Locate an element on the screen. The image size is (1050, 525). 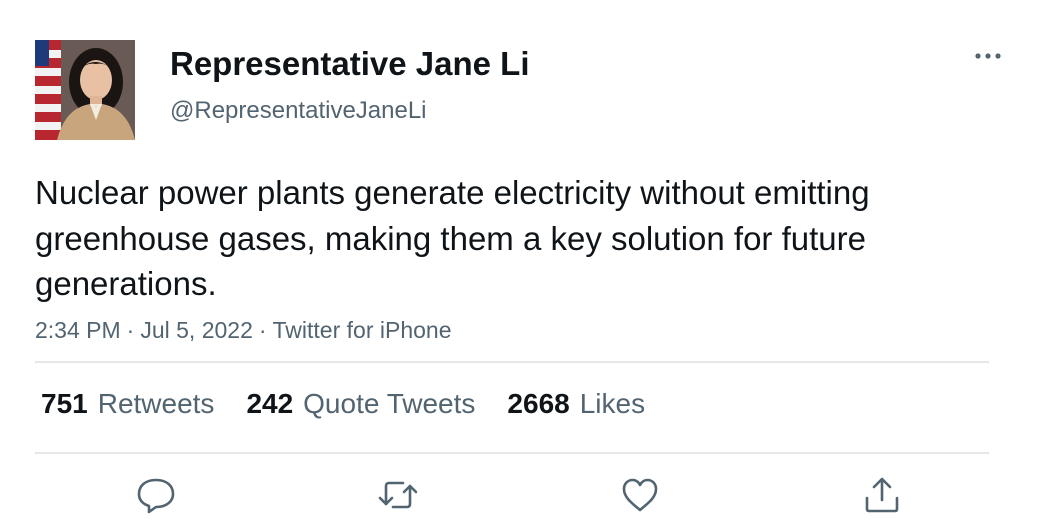
action-bar is located at coordinates (525, 495).